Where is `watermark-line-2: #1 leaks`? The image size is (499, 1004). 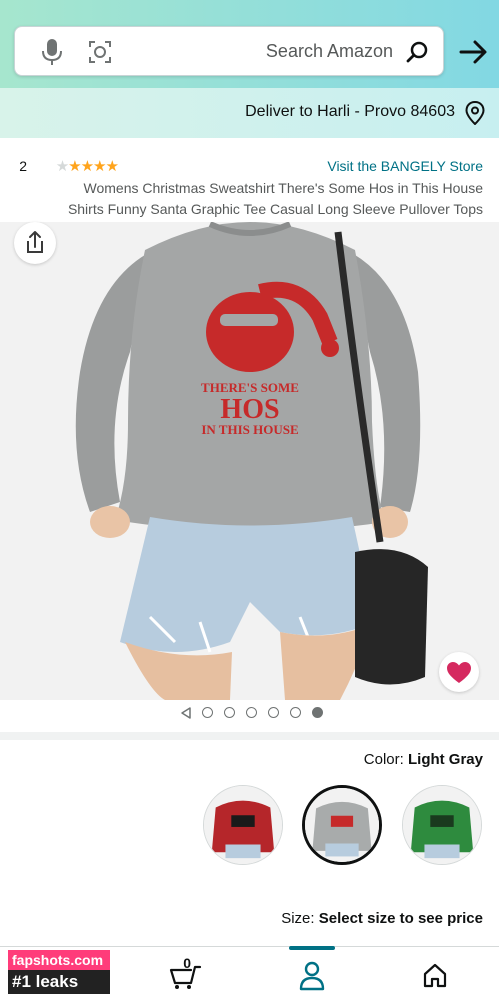
watermark-line-2: #1 leaks is located at coordinates (59, 982).